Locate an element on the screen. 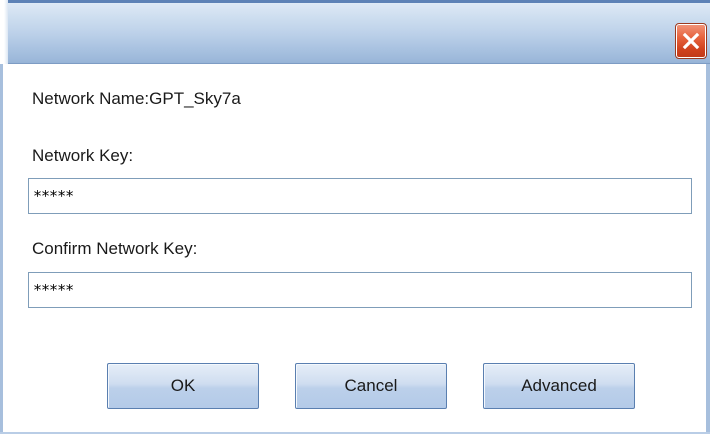  window-left-border is located at coordinates (1, 249).